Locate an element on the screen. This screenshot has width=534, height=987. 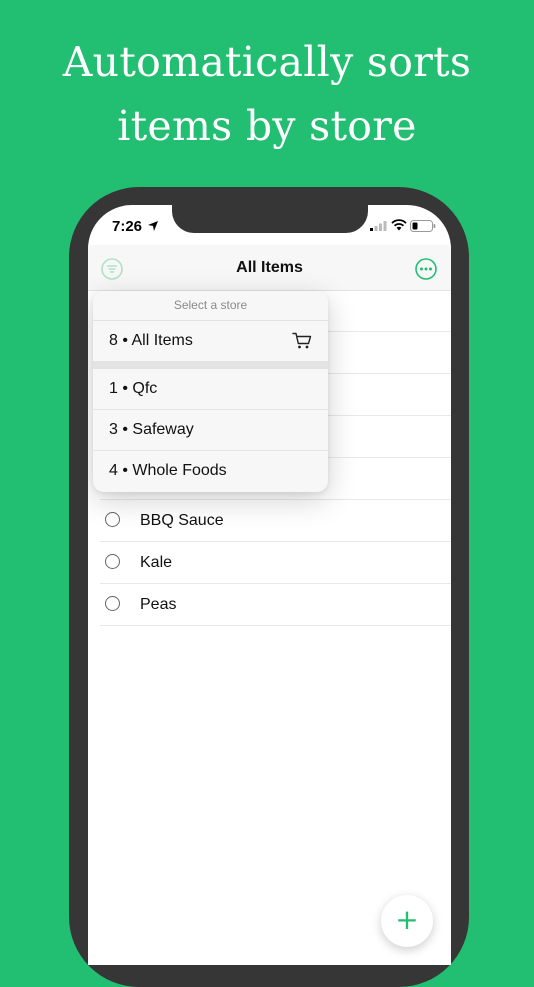
wifi-icon is located at coordinates (399, 225).